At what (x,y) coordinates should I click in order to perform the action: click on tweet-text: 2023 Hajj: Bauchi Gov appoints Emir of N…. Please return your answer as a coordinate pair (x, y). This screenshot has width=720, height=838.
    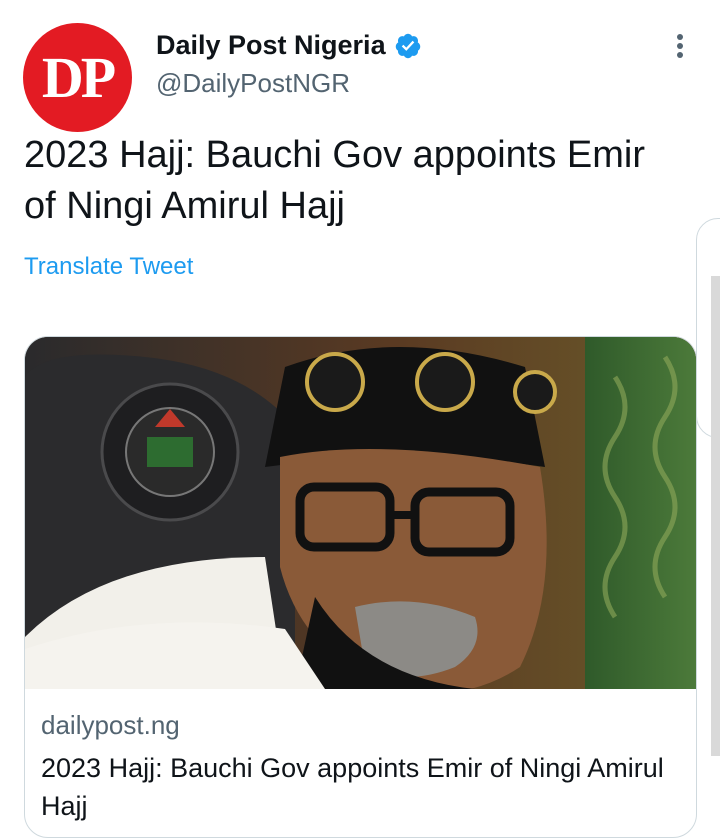
    Looking at the image, I should click on (334, 180).